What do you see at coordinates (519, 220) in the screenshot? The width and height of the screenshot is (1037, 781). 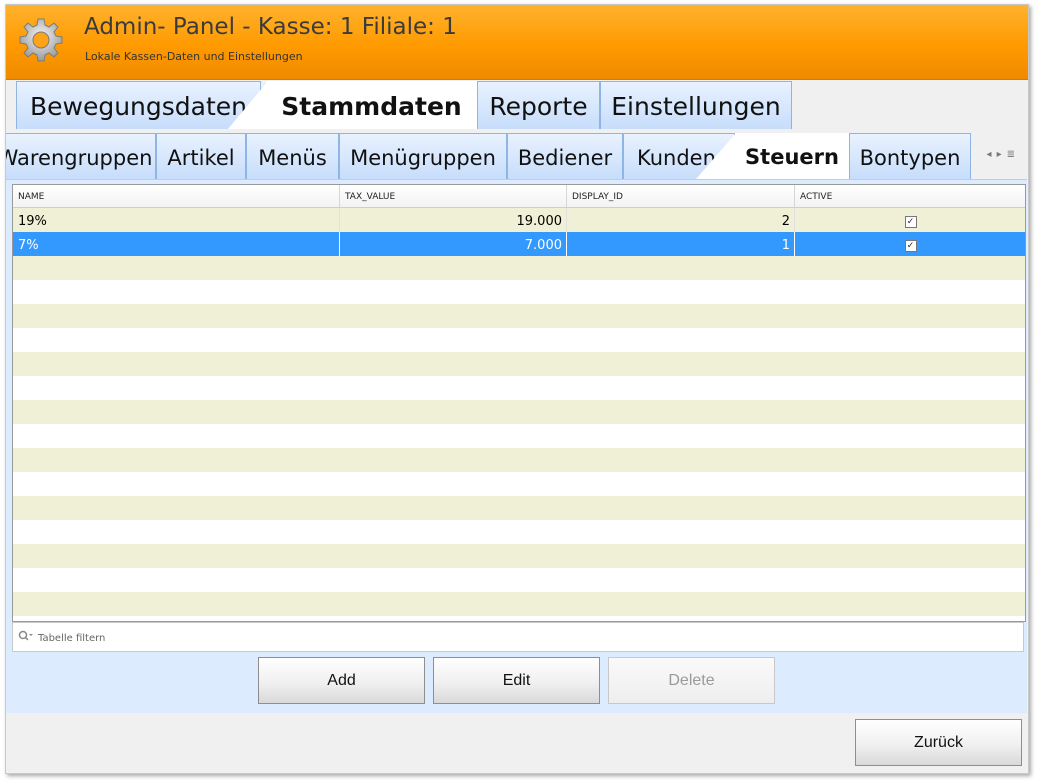 I see `table-row: 19% 19.000 2 ✓` at bounding box center [519, 220].